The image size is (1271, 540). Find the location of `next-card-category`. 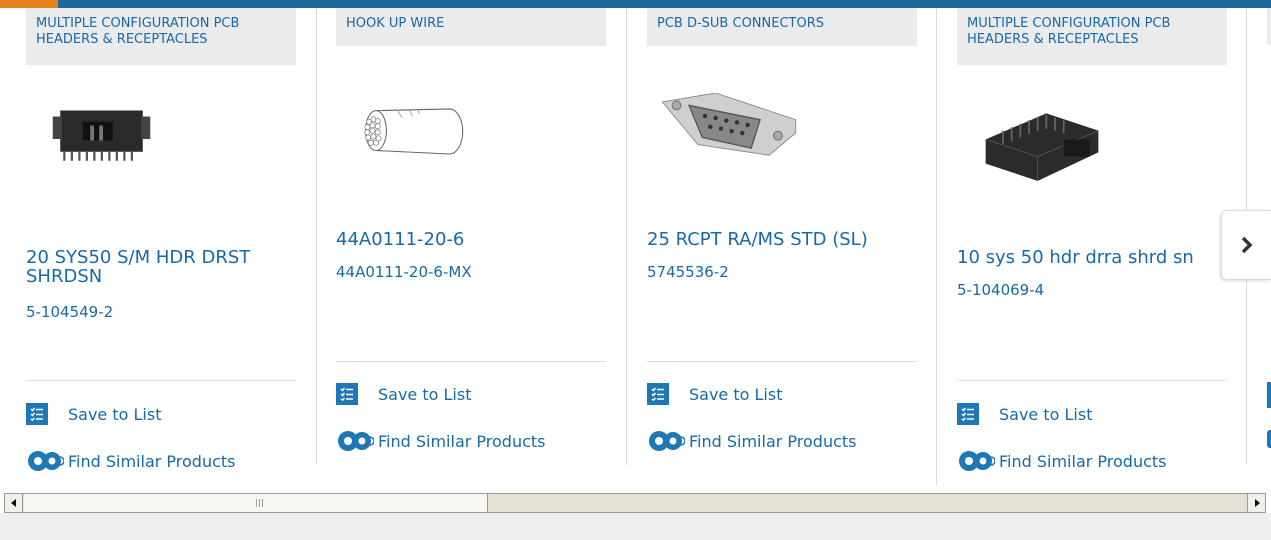

next-card-category is located at coordinates (1269, 26).